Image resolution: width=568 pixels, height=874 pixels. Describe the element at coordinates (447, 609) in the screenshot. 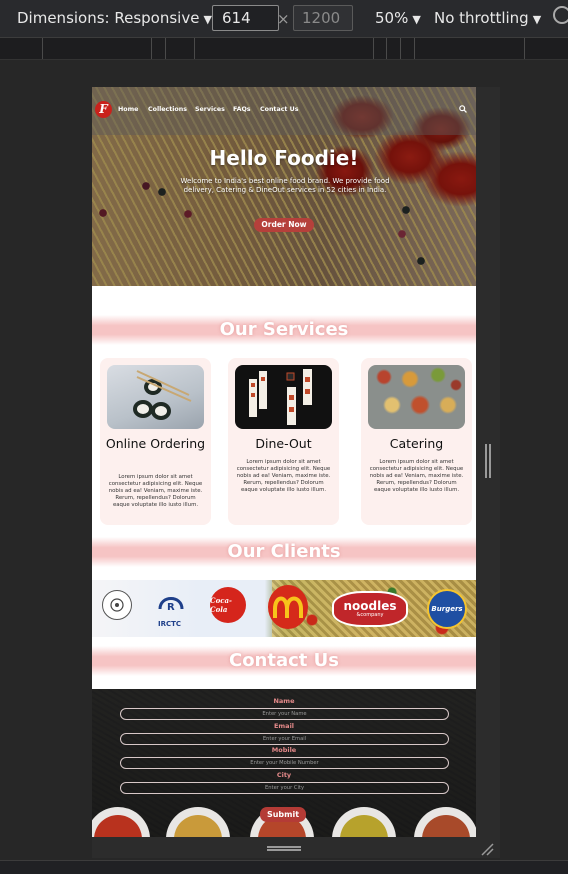

I see `burgers-logo: Burgers` at that location.